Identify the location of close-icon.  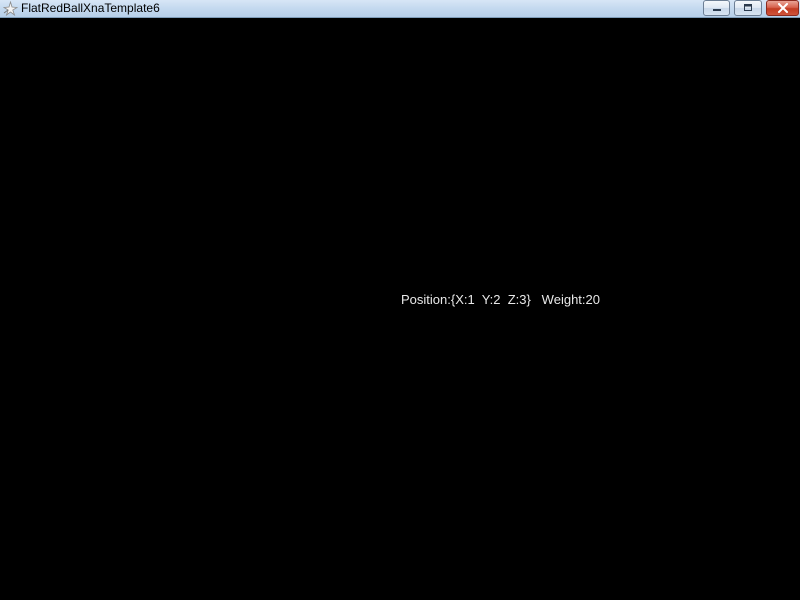
(782, 8).